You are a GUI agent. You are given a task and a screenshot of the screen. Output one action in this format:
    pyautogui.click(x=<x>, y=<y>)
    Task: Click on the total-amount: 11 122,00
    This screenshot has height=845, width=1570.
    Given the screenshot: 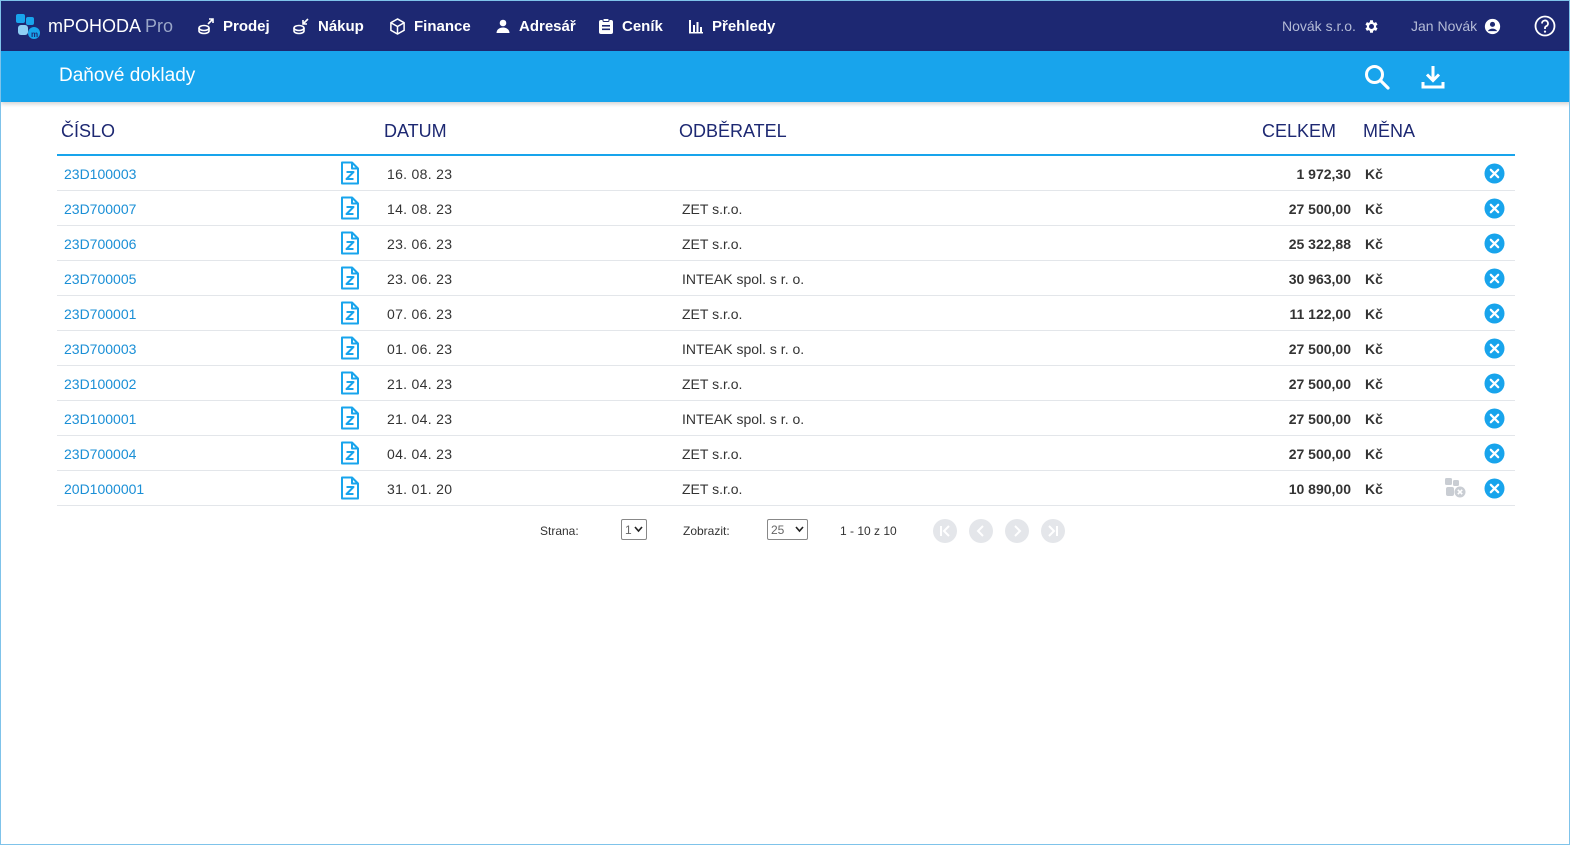 What is the action you would take?
    pyautogui.click(x=1320, y=314)
    